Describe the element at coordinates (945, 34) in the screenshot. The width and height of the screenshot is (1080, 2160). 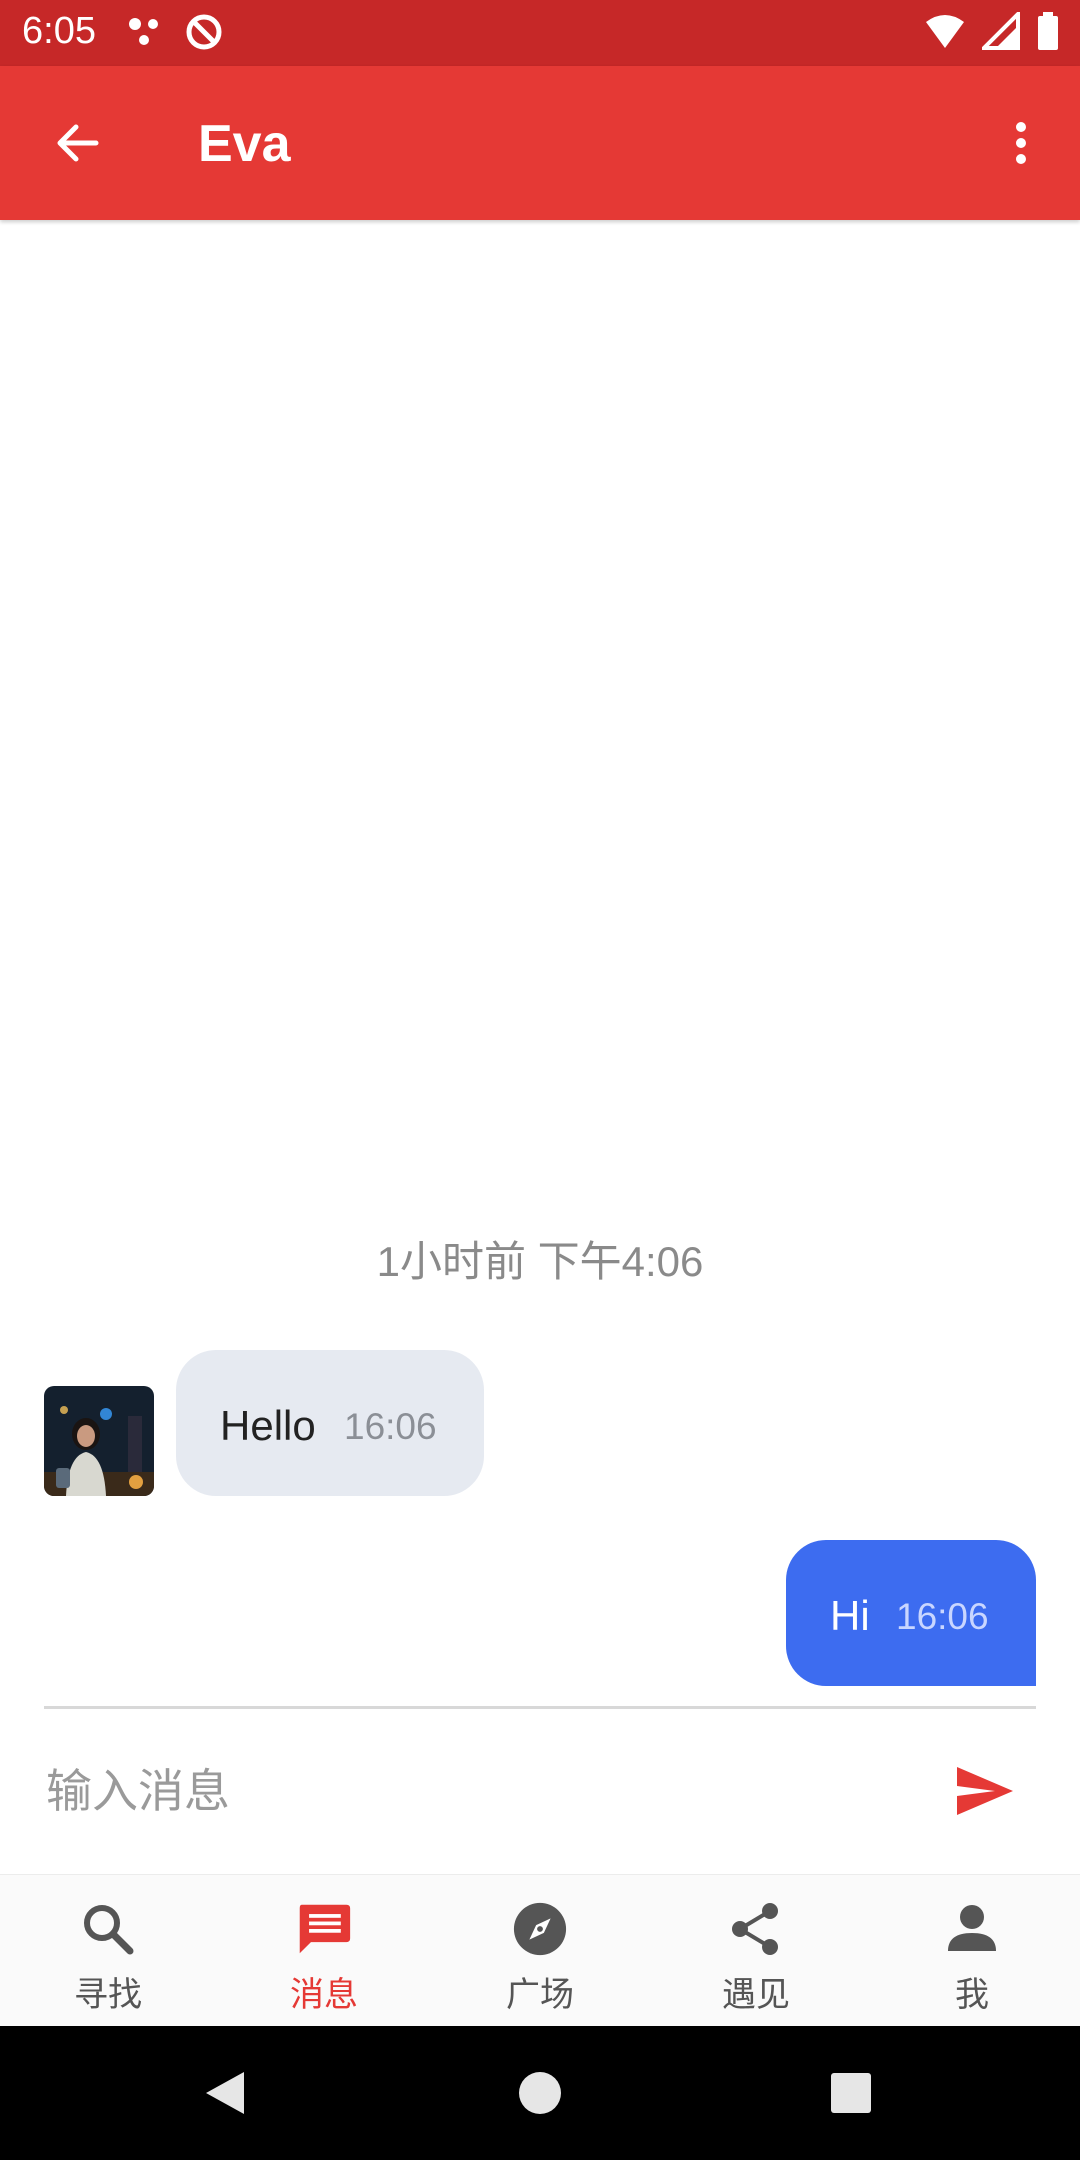
I see `wifi-icon` at that location.